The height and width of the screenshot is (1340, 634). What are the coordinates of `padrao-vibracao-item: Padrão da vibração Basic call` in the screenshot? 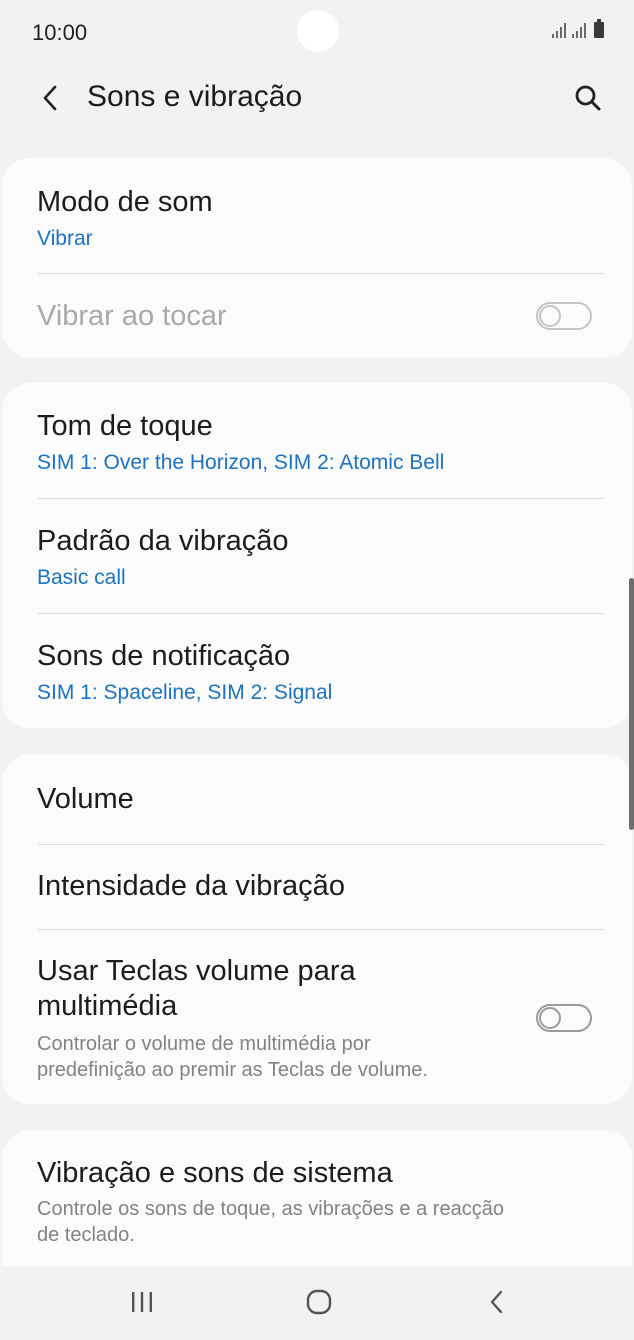 It's located at (317, 556).